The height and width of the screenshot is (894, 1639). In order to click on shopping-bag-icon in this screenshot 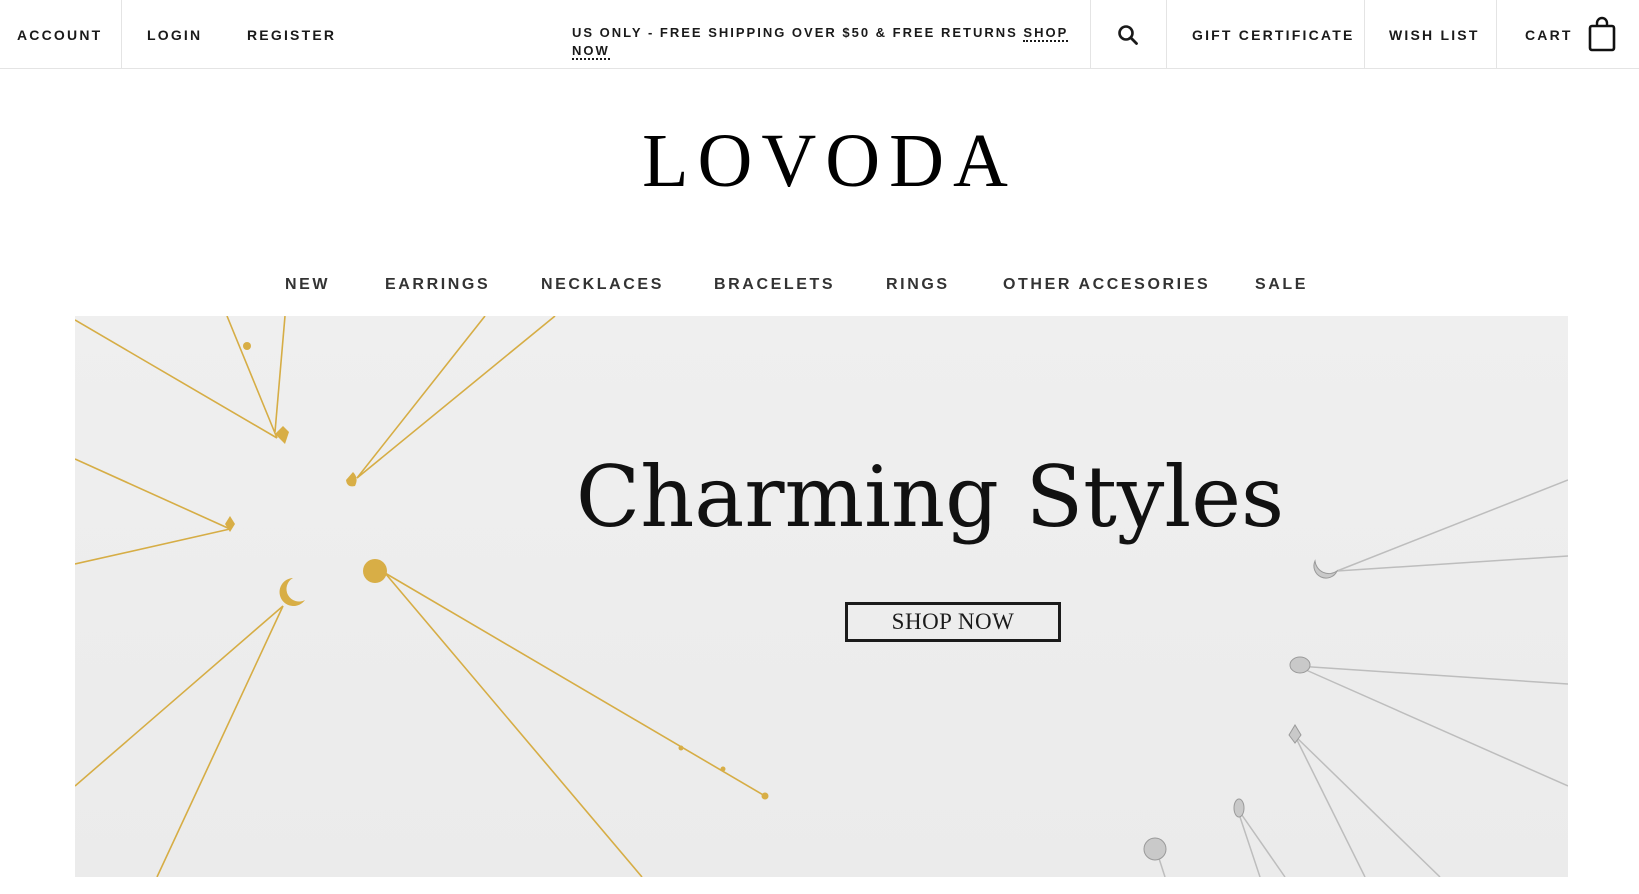, I will do `click(1602, 34)`.